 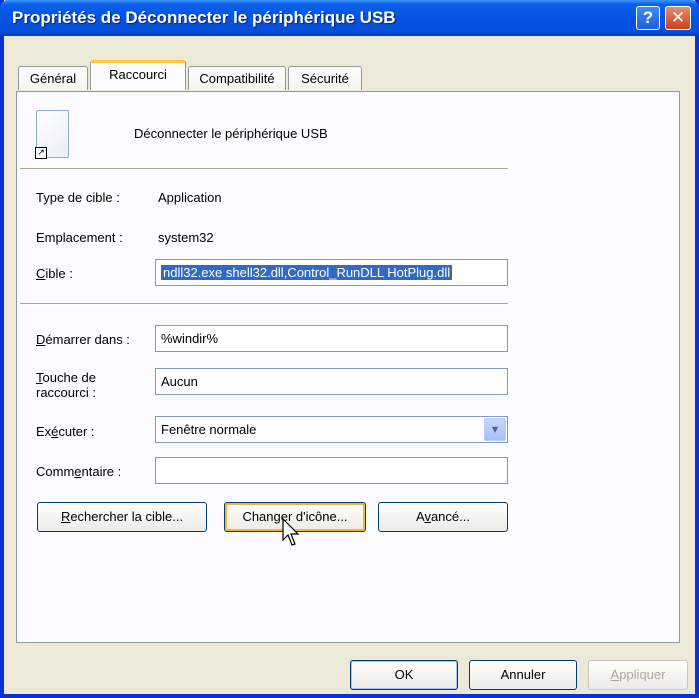 What do you see at coordinates (79, 237) in the screenshot?
I see `location-label: Emplacement :` at bounding box center [79, 237].